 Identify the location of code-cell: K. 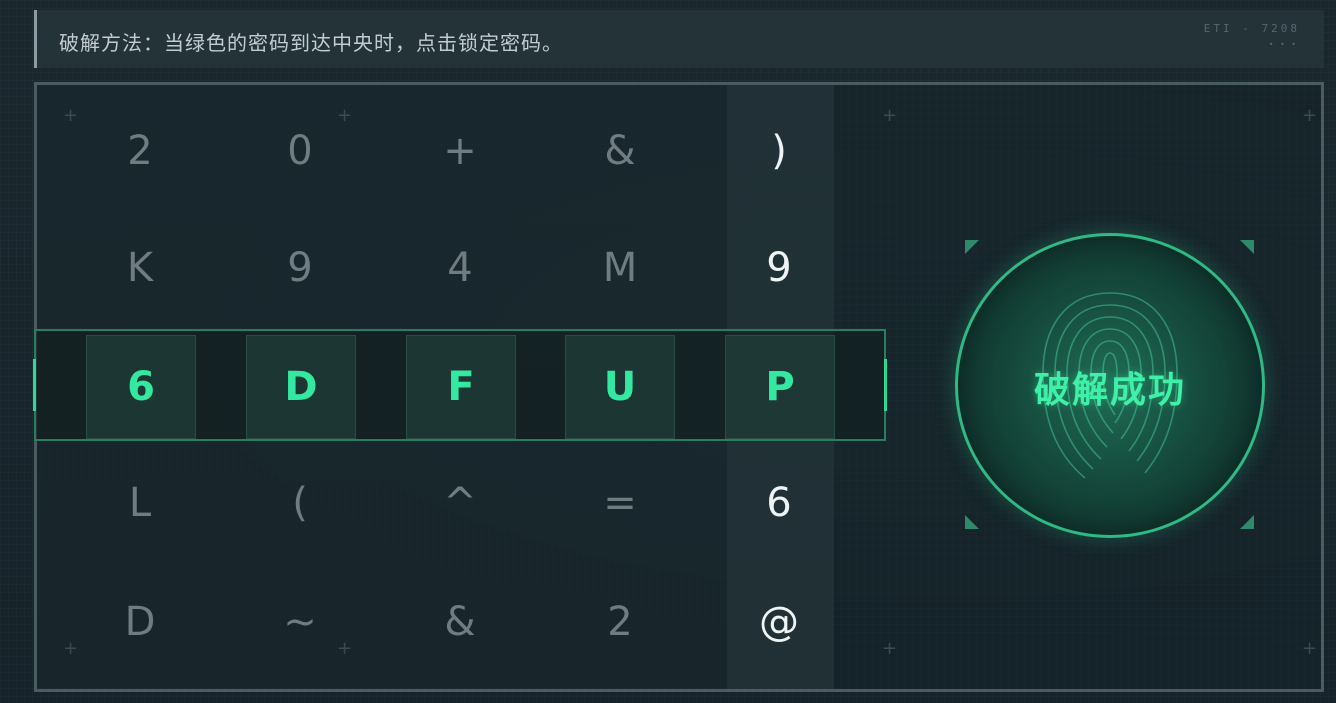
(140, 268).